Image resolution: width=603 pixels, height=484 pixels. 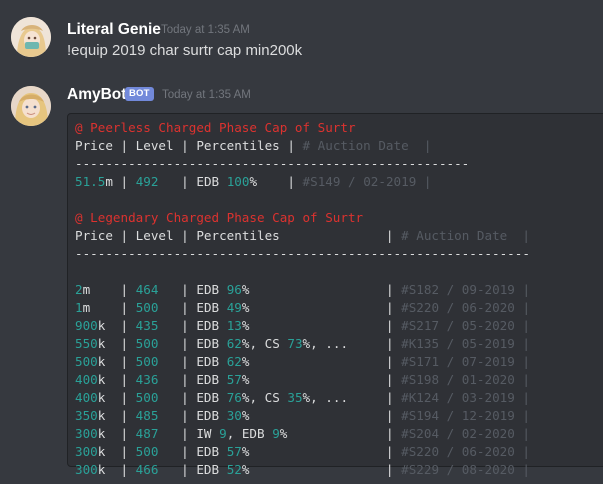 I want to click on percentile-value: 73, so click(x=295, y=343).